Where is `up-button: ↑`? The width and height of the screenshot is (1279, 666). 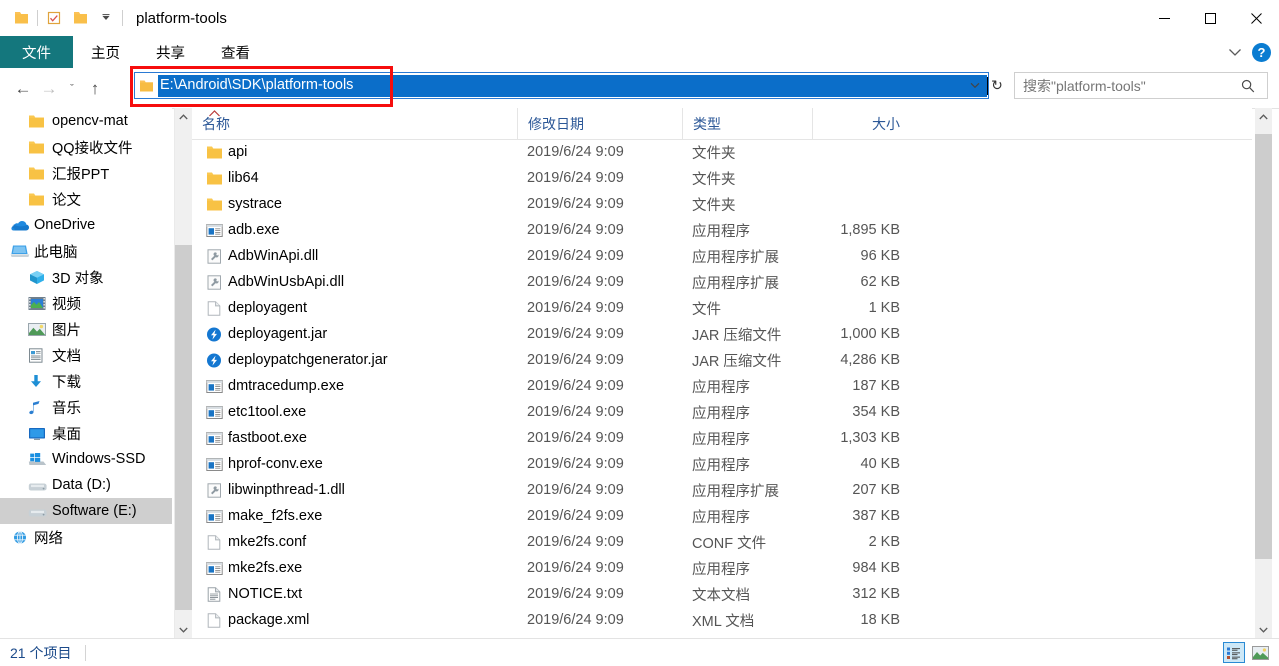
up-button: ↑ is located at coordinates (95, 89).